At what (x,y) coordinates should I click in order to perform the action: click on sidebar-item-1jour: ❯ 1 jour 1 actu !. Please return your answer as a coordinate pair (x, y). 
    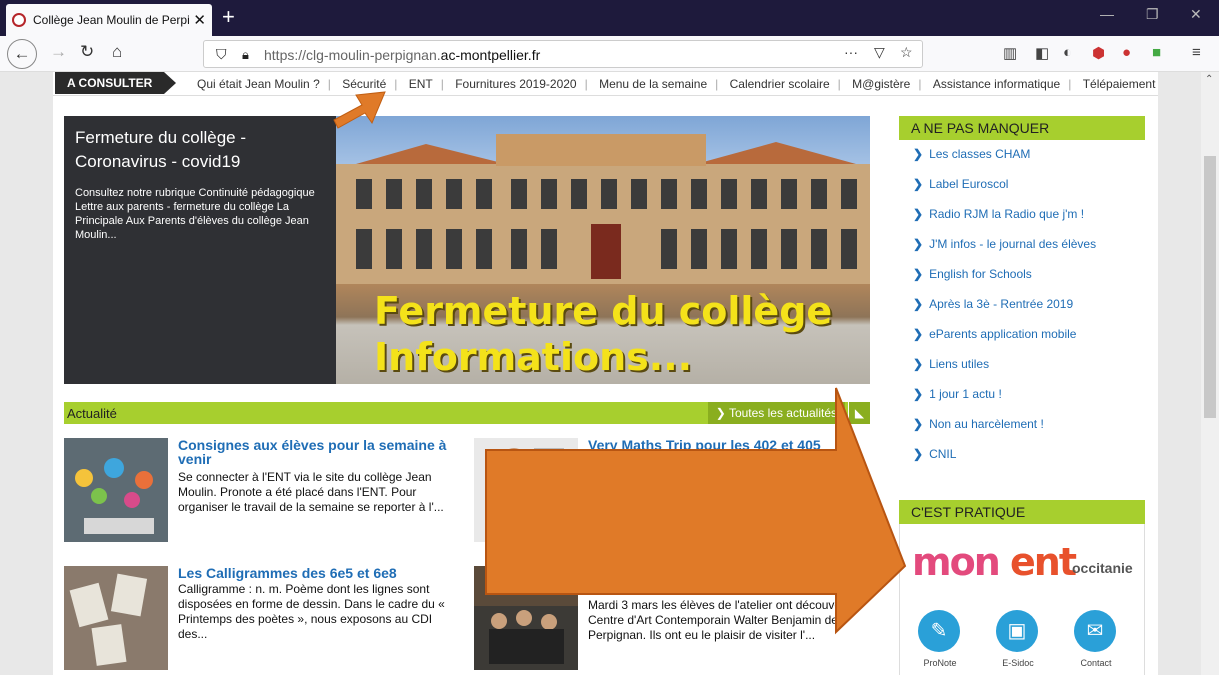
    Looking at the image, I should click on (1022, 395).